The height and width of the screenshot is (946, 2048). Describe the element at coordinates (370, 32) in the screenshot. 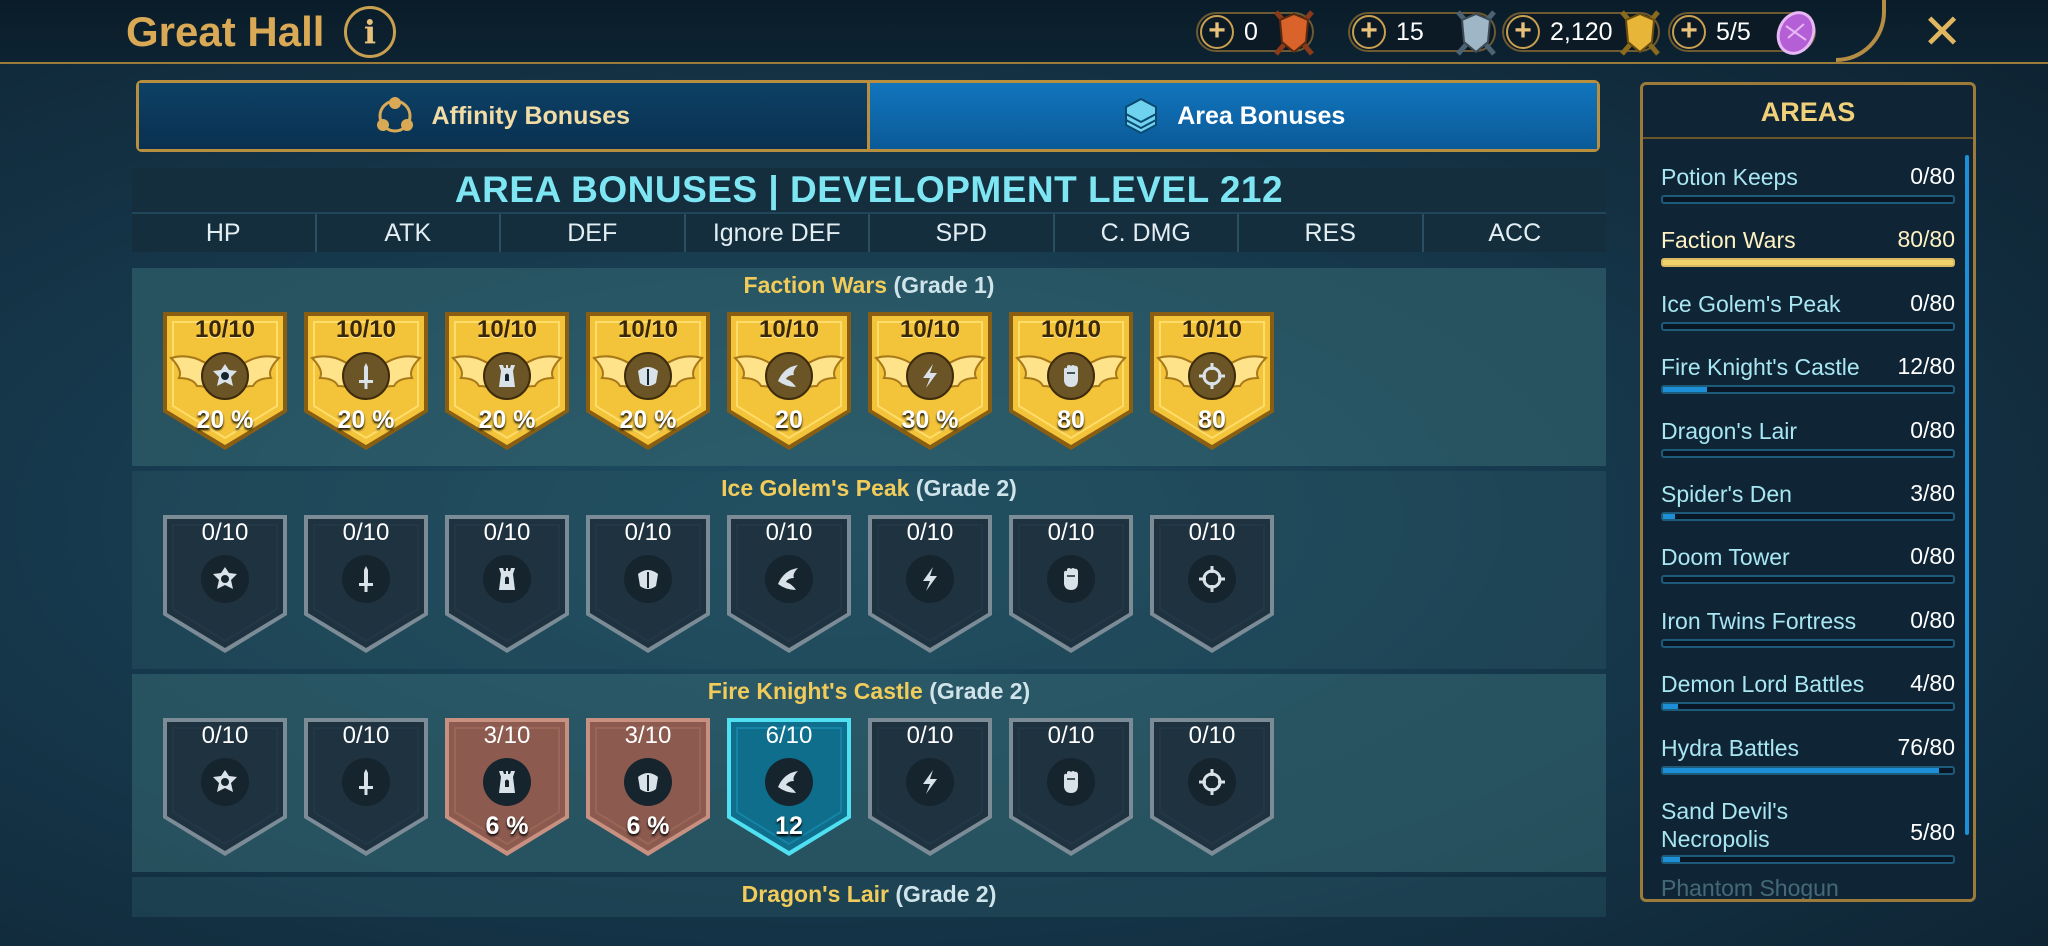

I see `info-button: i` at that location.